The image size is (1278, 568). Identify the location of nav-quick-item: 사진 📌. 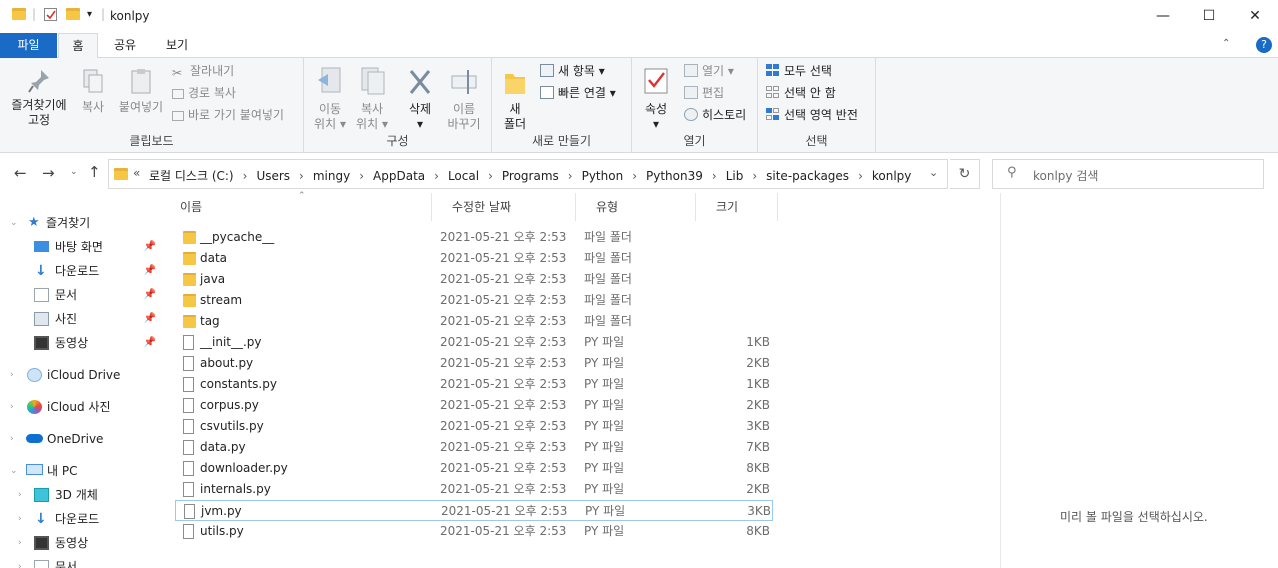
(80, 319).